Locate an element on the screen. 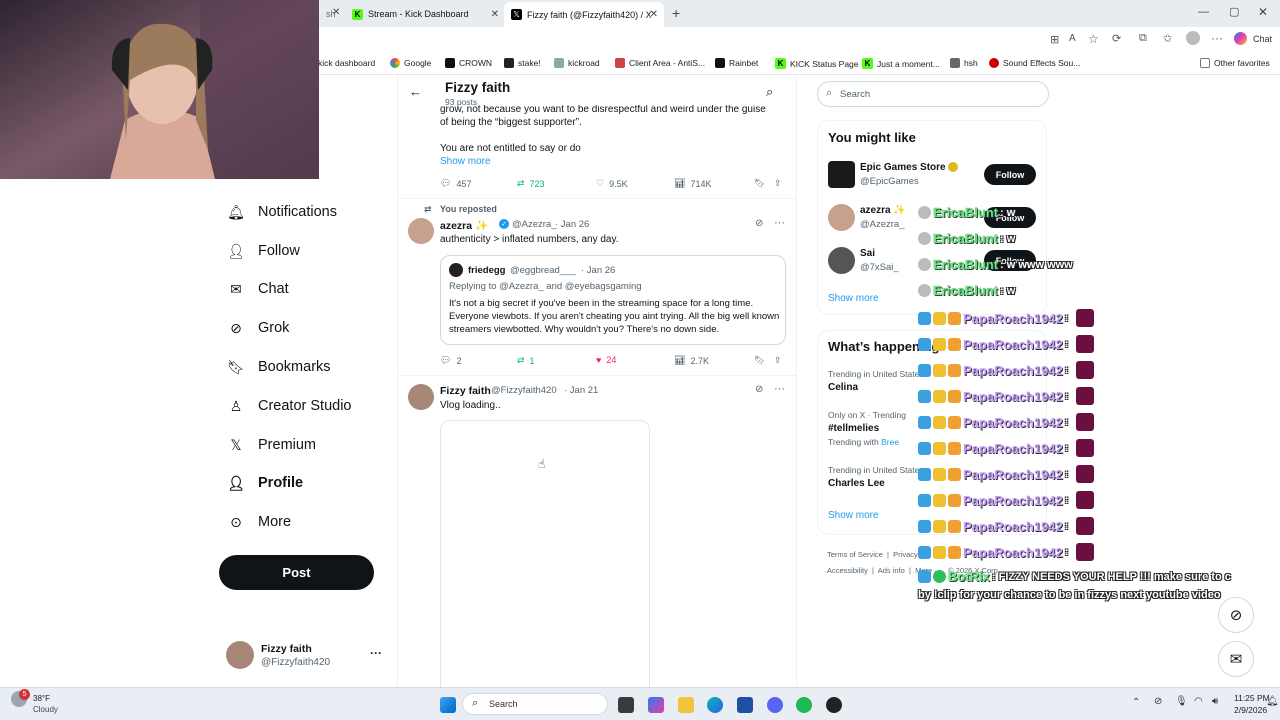 The width and height of the screenshot is (1280, 720). new-tab-button: + is located at coordinates (676, 13).